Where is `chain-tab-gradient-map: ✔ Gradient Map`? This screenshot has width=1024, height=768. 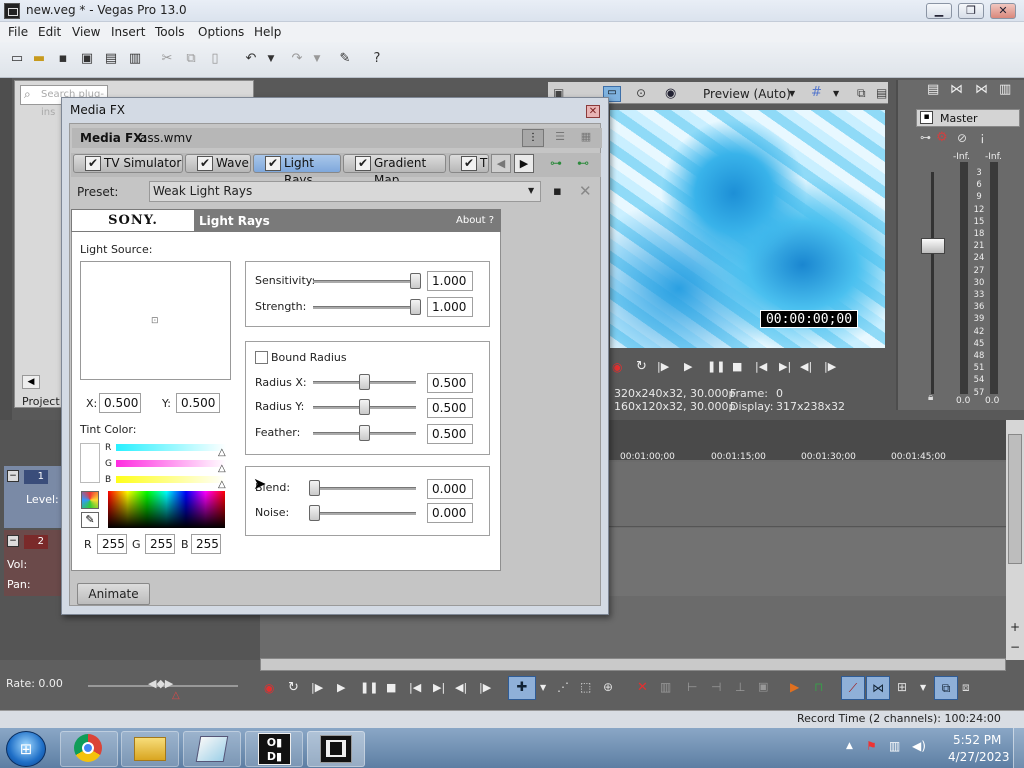 chain-tab-gradient-map: ✔ Gradient Map is located at coordinates (394, 170).